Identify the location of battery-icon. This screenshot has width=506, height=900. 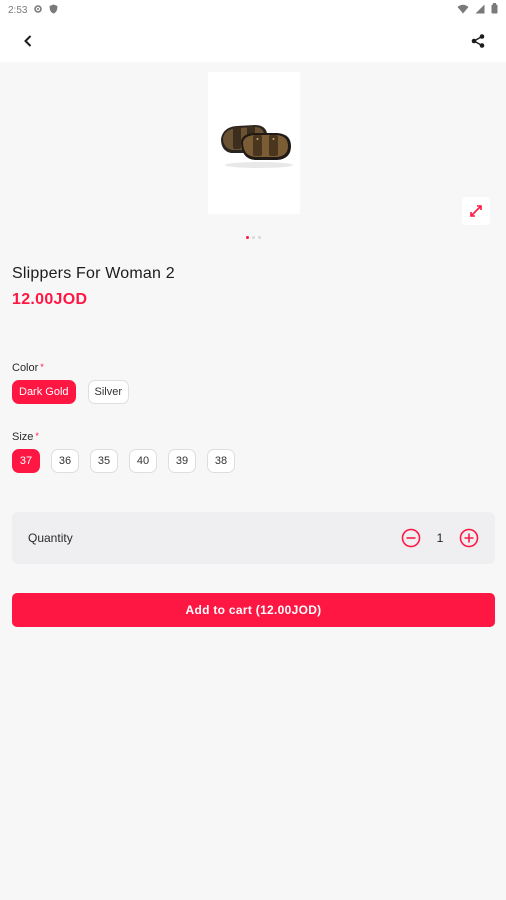
(494, 10).